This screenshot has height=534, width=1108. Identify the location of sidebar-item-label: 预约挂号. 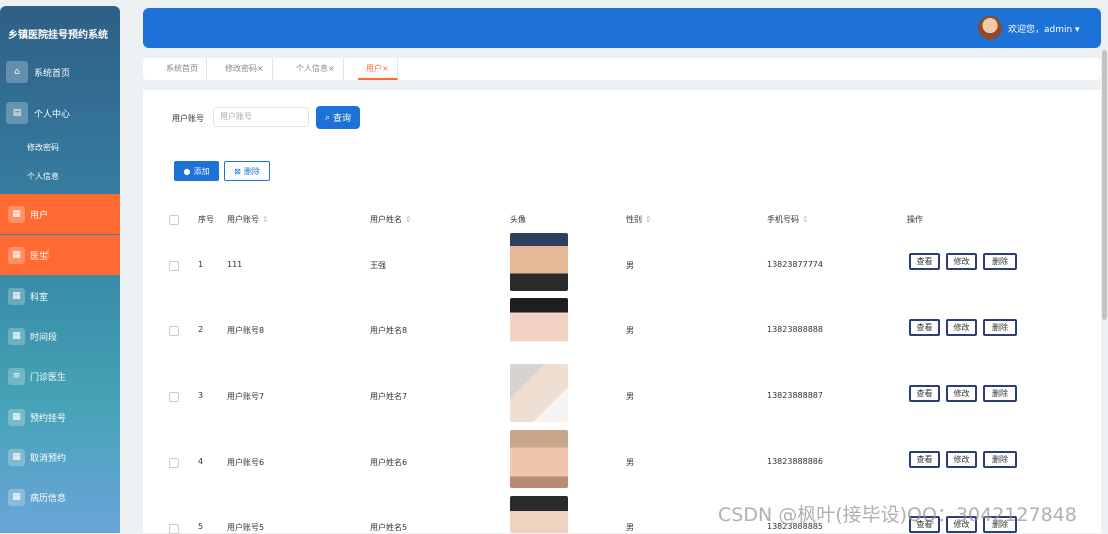
(48, 418).